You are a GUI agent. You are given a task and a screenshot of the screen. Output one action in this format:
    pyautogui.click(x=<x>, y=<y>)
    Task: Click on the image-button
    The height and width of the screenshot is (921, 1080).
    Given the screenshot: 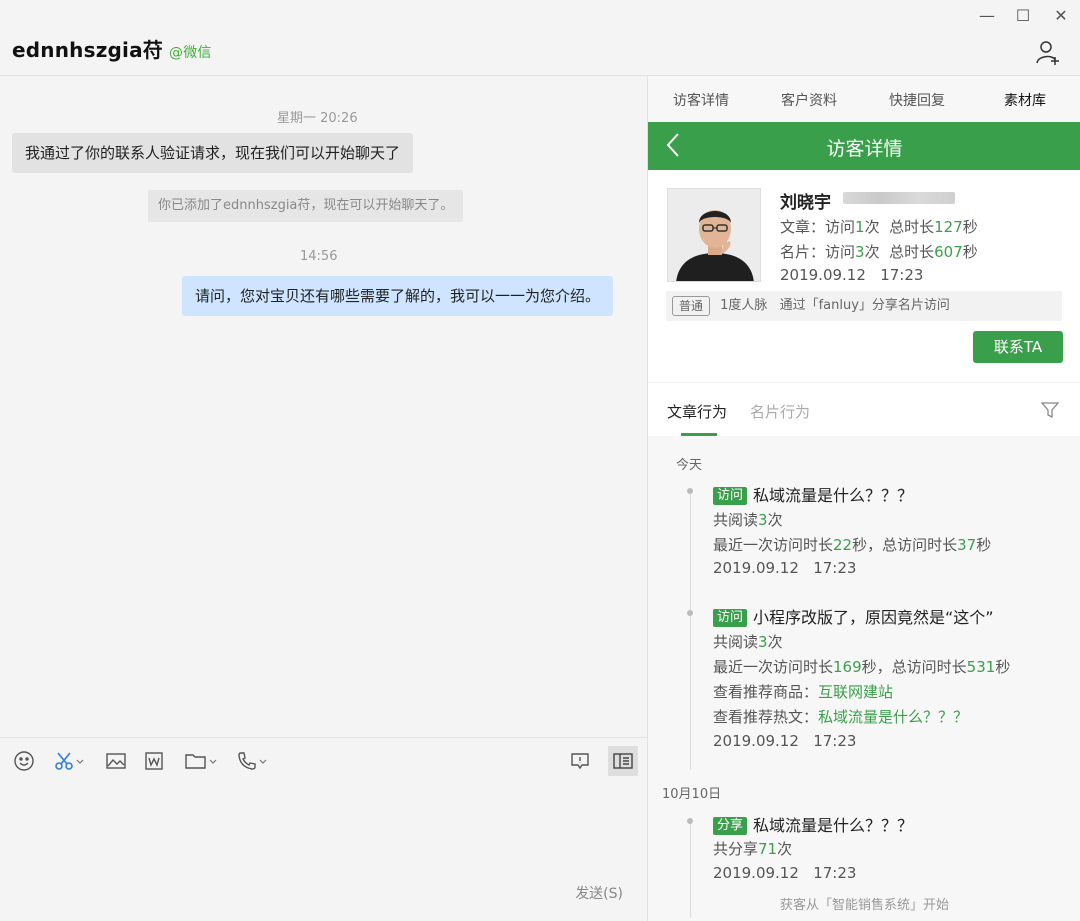 What is the action you would take?
    pyautogui.click(x=116, y=761)
    